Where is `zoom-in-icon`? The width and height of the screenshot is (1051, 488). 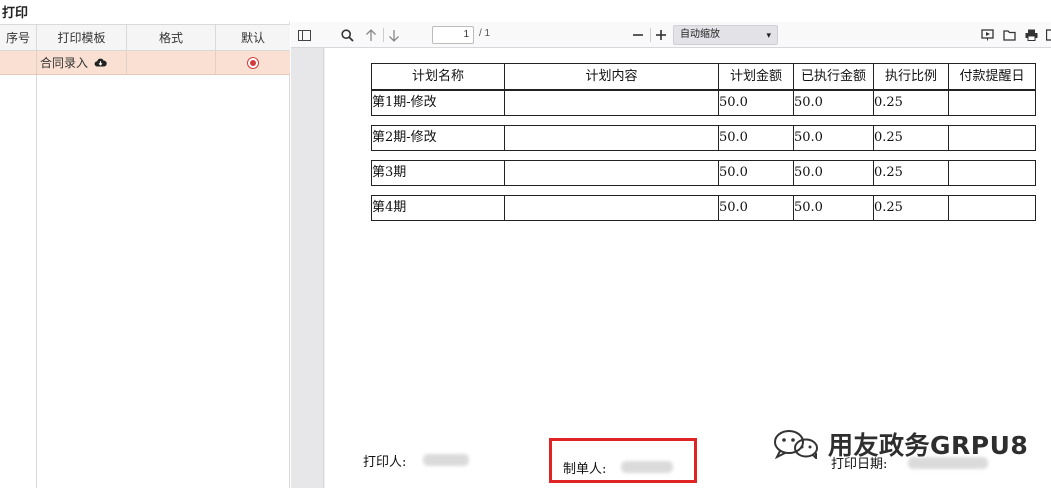
zoom-in-icon is located at coordinates (661, 35).